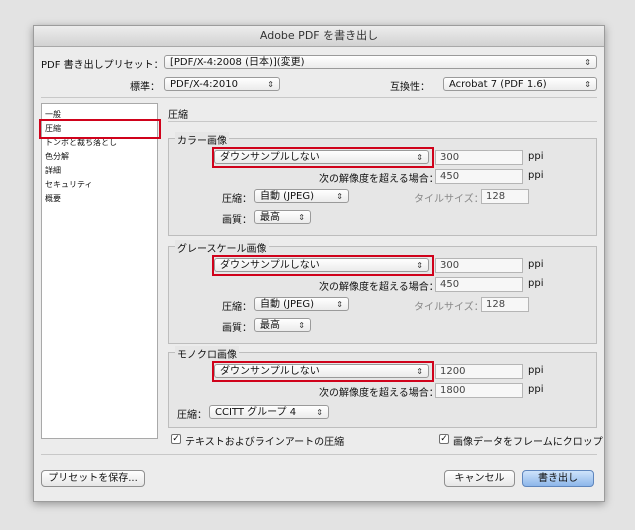 Image resolution: width=635 pixels, height=530 pixels. Describe the element at coordinates (287, 304) in the screenshot. I see `gray-compression-value: 自動 (JPEG)` at that location.